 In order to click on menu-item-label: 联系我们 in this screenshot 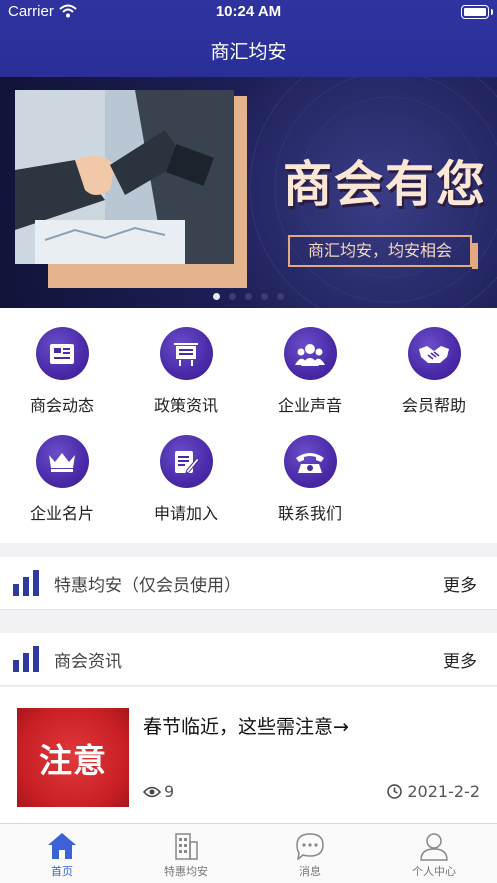, I will do `click(309, 513)`.